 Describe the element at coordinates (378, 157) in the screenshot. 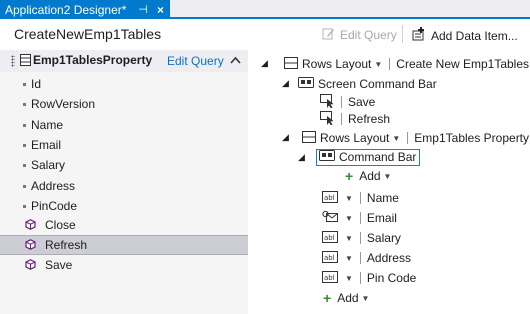

I see `command-bar-label: Command Bar` at that location.